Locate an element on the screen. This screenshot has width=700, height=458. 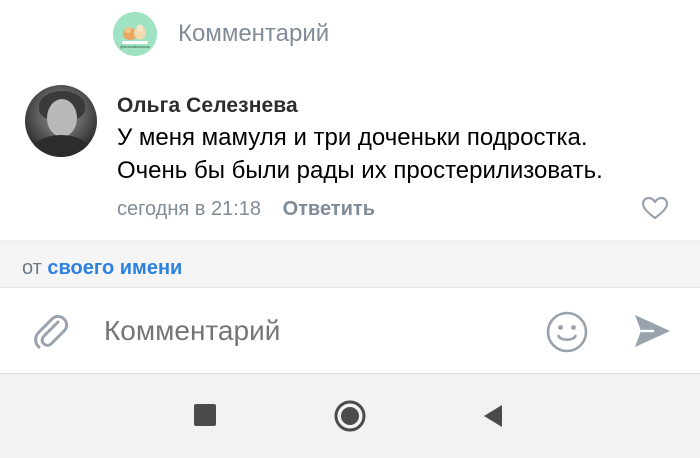
paperclip-icon is located at coordinates (51, 331).